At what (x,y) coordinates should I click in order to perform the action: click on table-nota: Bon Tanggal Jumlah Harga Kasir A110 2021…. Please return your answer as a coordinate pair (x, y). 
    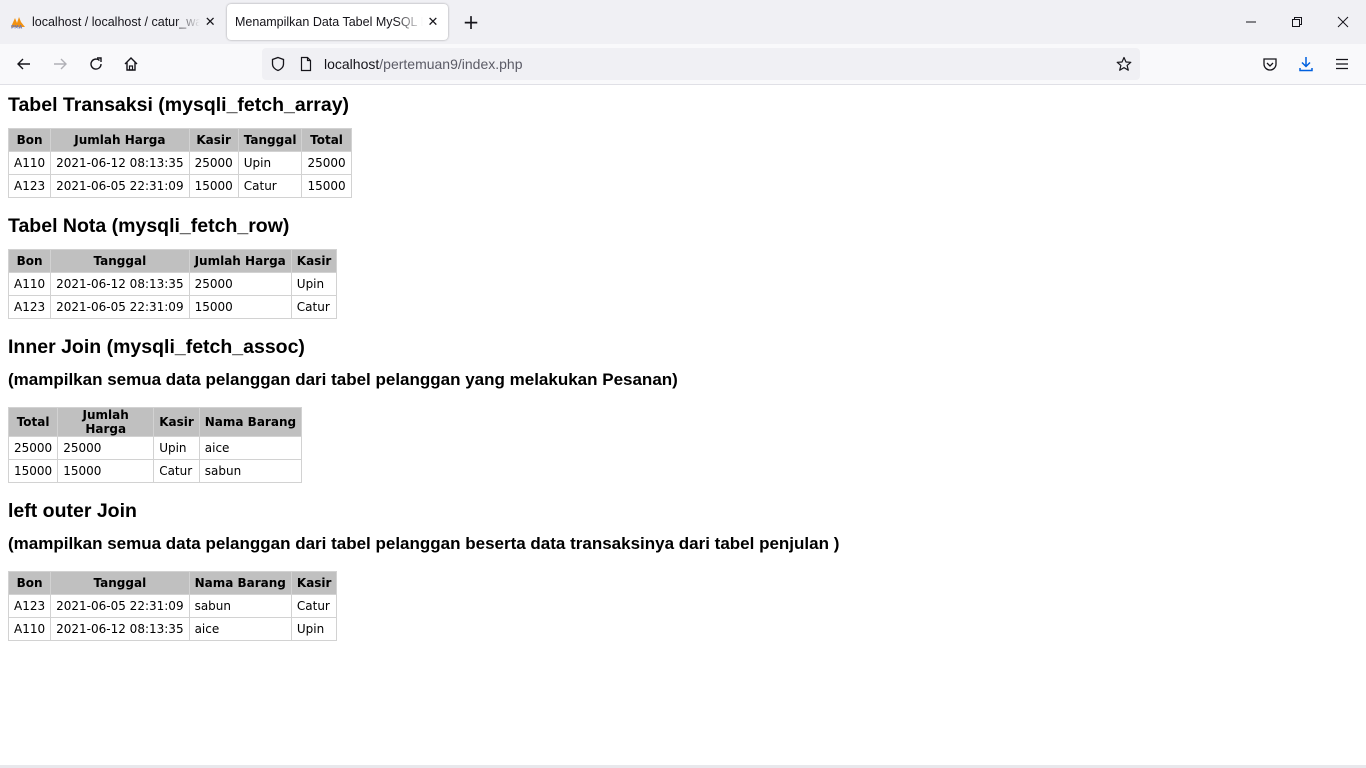
    Looking at the image, I should click on (172, 284).